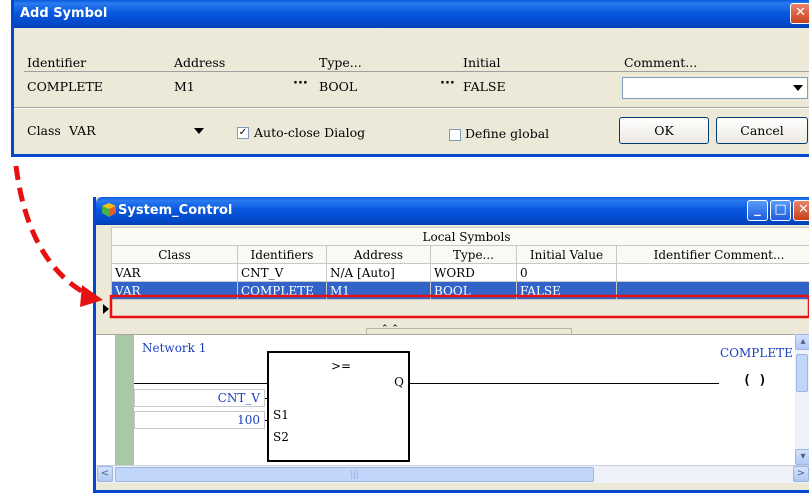  Describe the element at coordinates (566, 290) in the screenshot. I see `row-initial-value: FALSE` at that location.